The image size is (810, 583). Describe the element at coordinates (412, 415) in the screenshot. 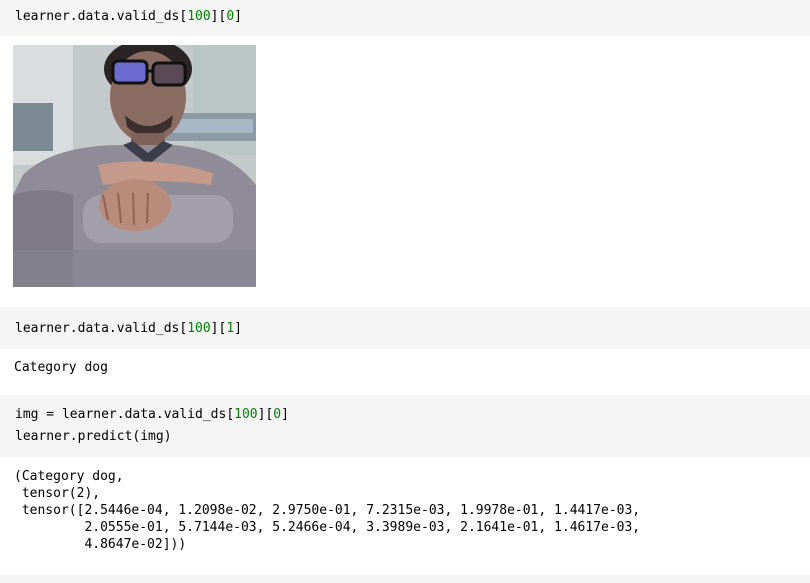

I see `code-line: img = learner.data.valid_ds[100][0]` at that location.